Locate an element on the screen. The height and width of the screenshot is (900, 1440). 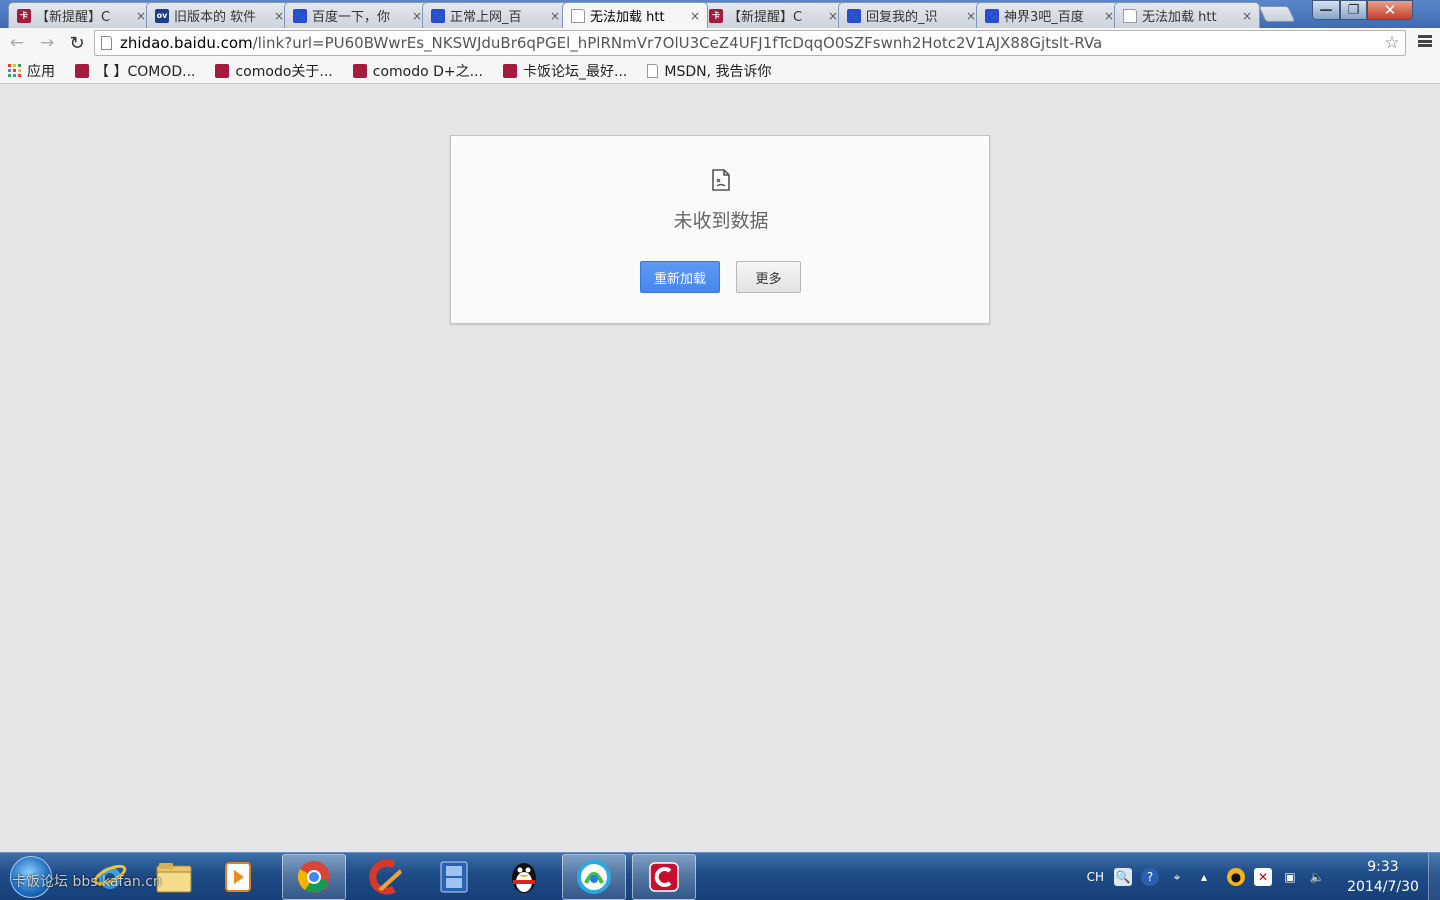
reload-button: ↻ is located at coordinates (77, 43).